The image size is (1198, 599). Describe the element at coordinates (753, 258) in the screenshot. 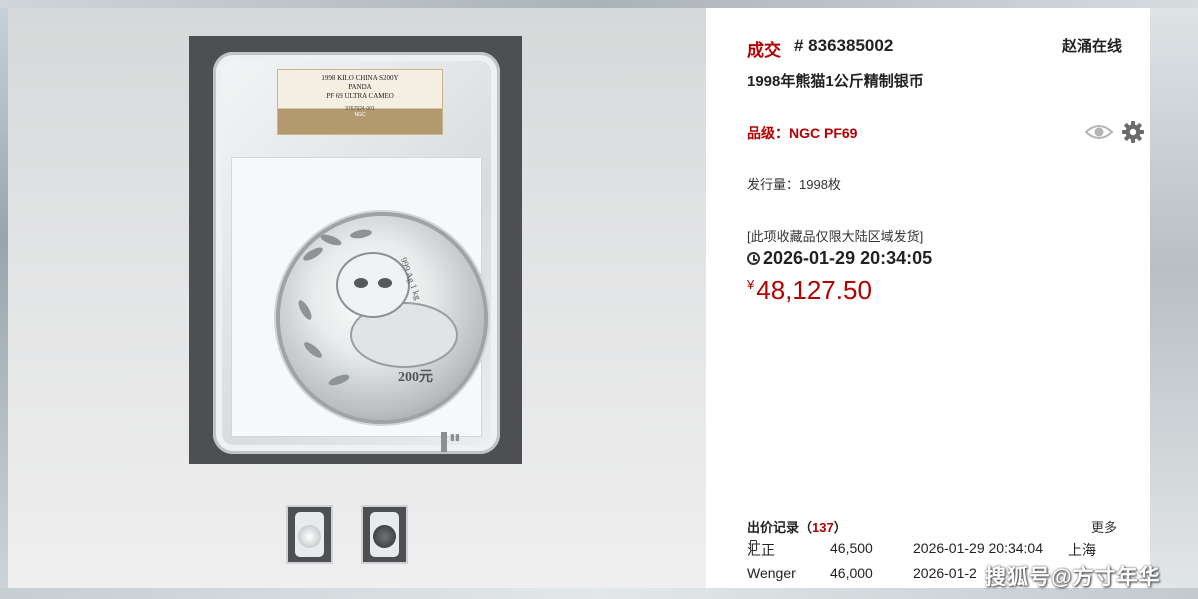

I see `clock-icon` at that location.